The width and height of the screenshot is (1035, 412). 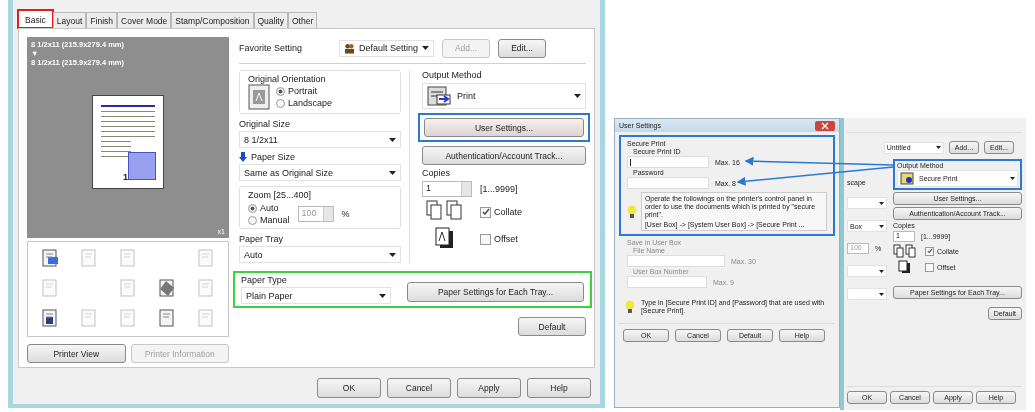 I want to click on radio-button: Landscape, so click(x=304, y=103).